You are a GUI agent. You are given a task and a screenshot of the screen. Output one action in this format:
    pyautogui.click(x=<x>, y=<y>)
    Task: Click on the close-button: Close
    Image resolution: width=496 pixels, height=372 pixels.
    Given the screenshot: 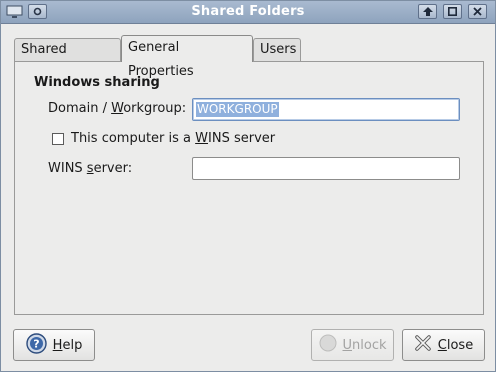 What is the action you would take?
    pyautogui.click(x=443, y=345)
    